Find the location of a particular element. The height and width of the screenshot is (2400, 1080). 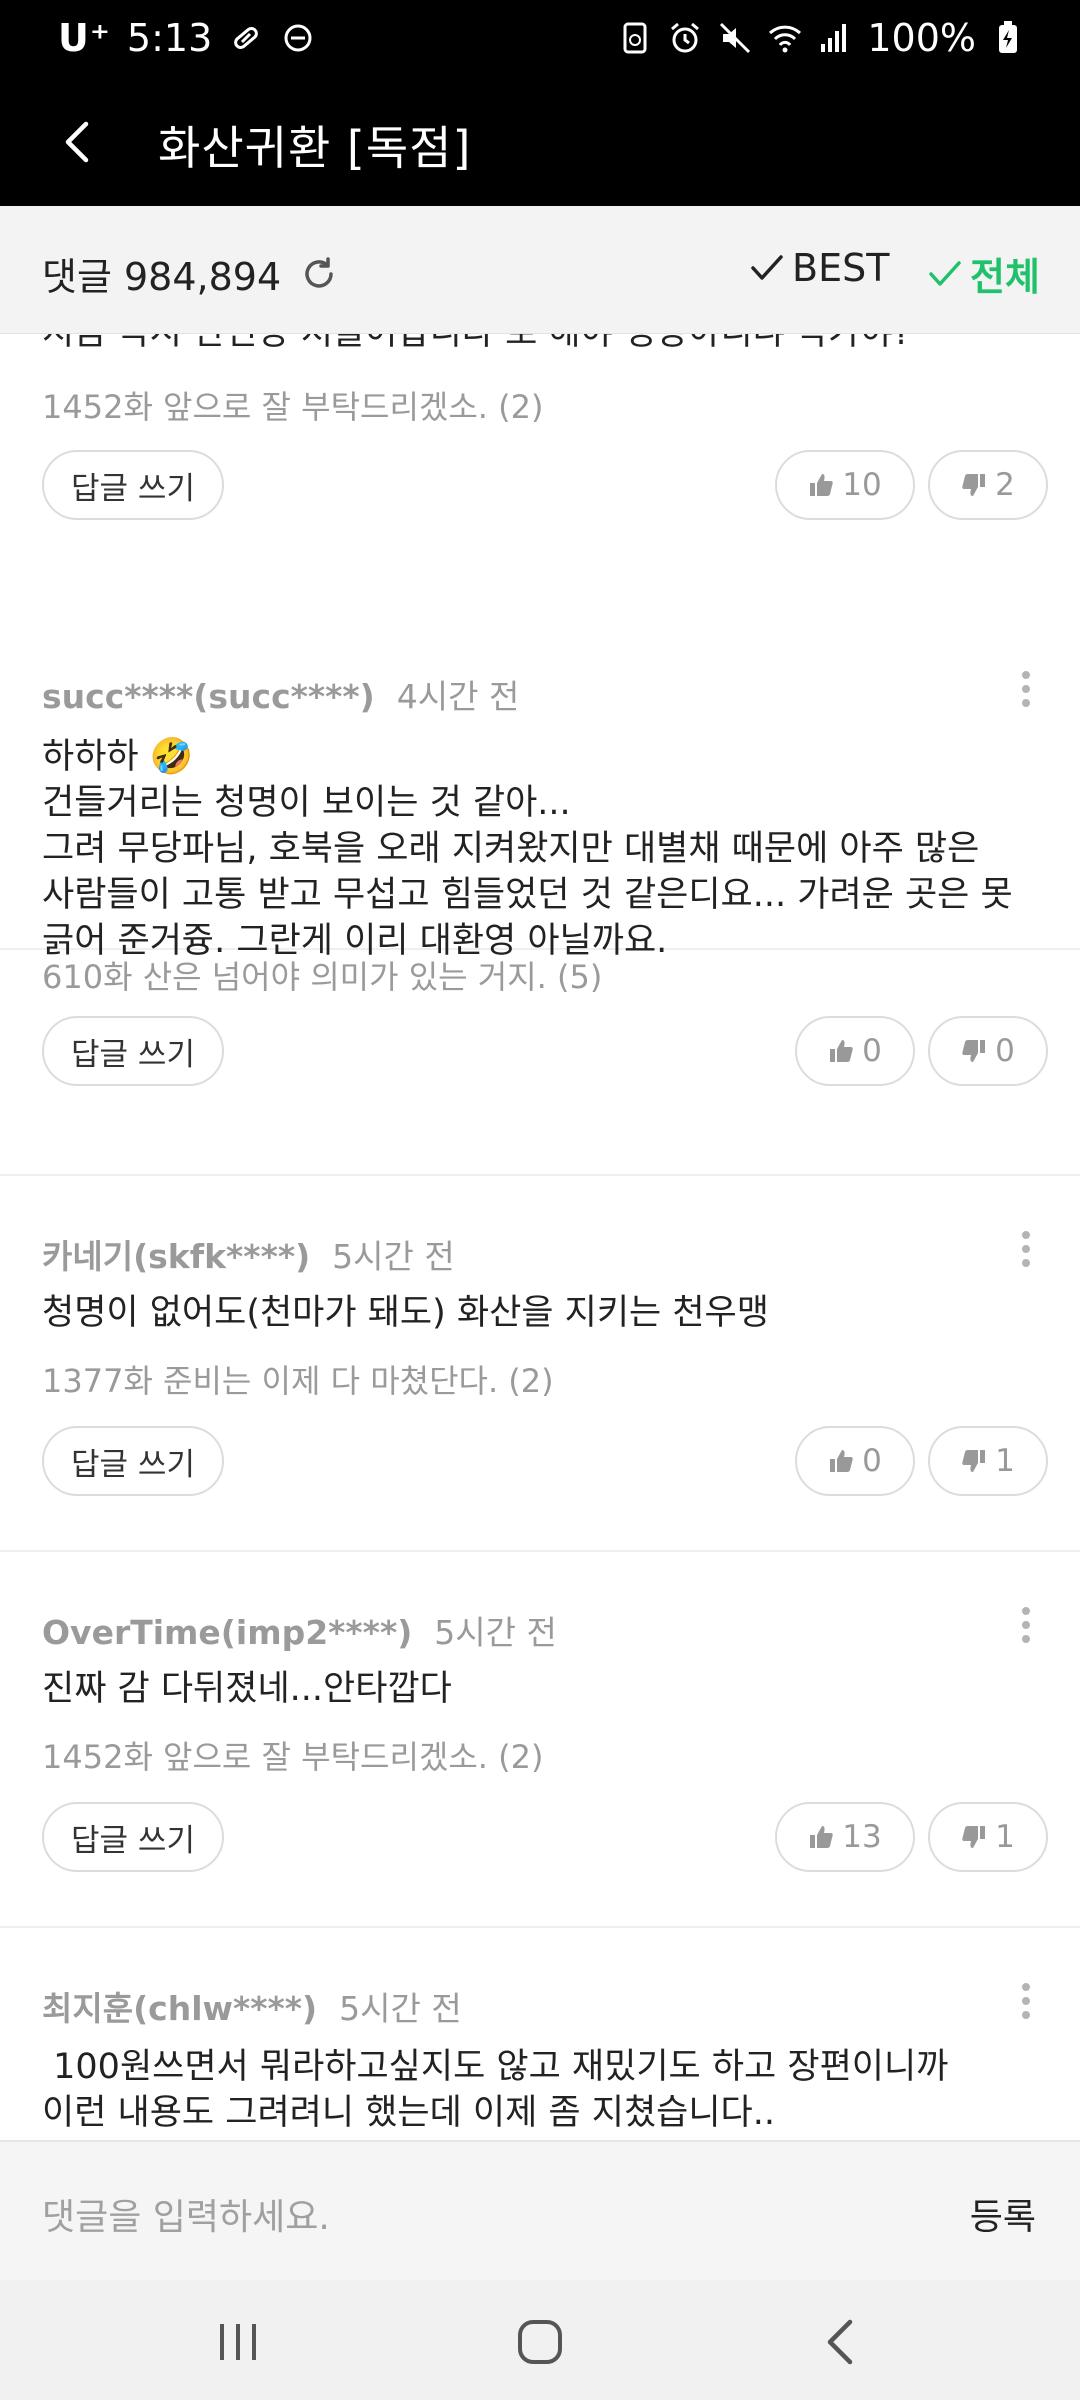

status-right: 100% is located at coordinates (821, 38).